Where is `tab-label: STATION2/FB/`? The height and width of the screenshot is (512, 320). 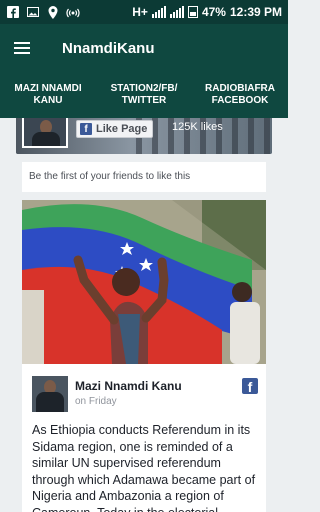 tab-label: STATION2/FB/ is located at coordinates (144, 88).